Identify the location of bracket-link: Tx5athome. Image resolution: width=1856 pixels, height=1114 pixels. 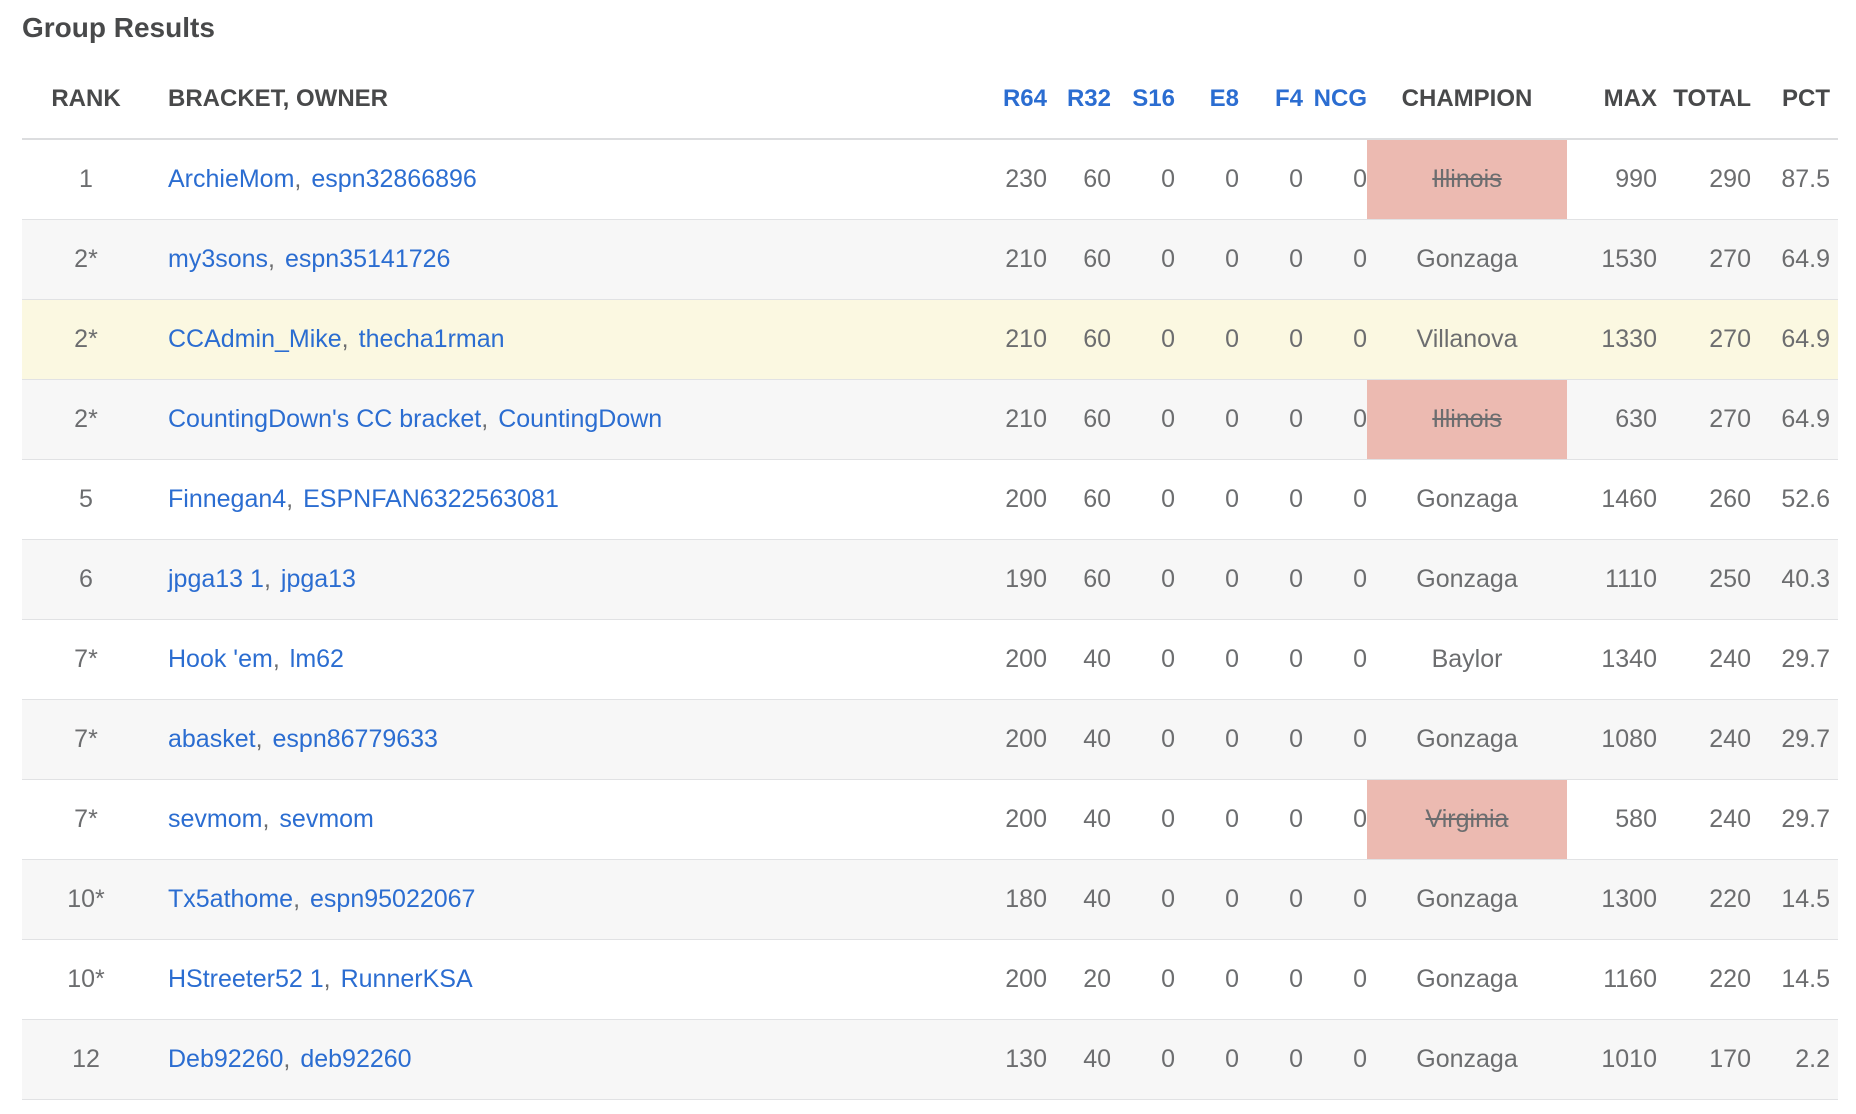
(230, 899).